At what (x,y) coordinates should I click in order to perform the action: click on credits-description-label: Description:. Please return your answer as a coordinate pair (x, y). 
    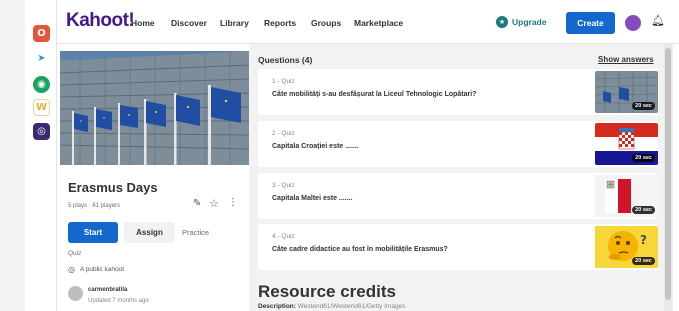
    Looking at the image, I should click on (277, 306).